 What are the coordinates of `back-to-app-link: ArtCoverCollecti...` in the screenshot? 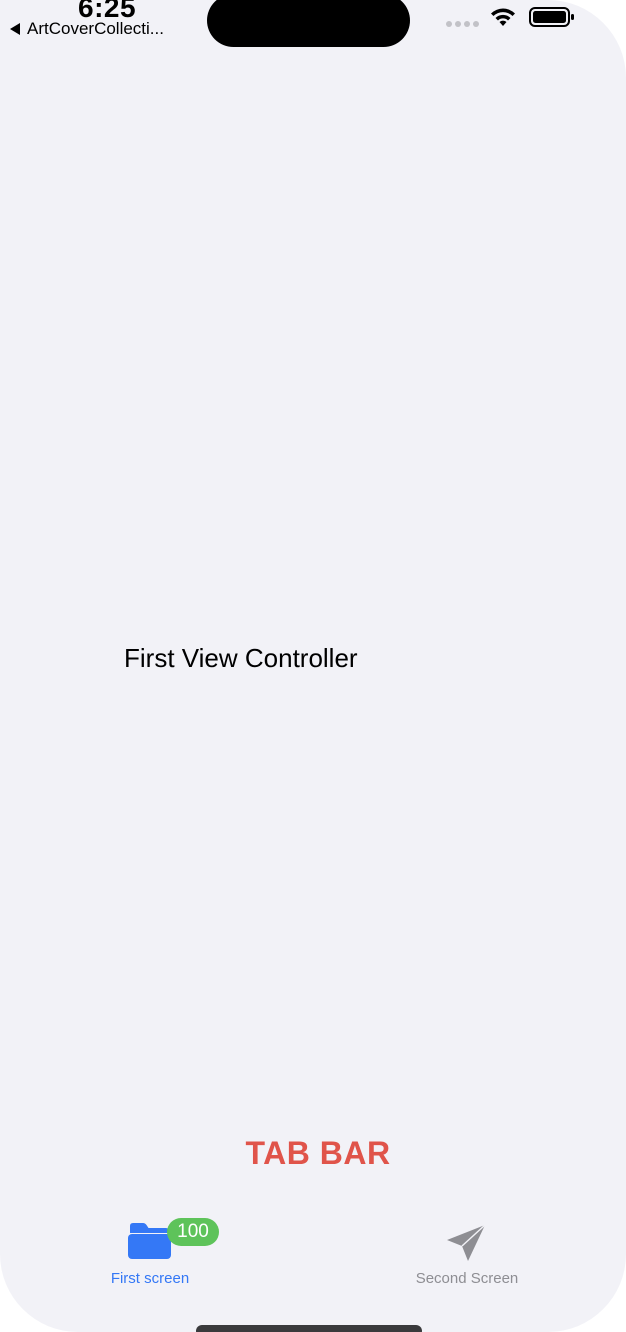 It's located at (87, 29).